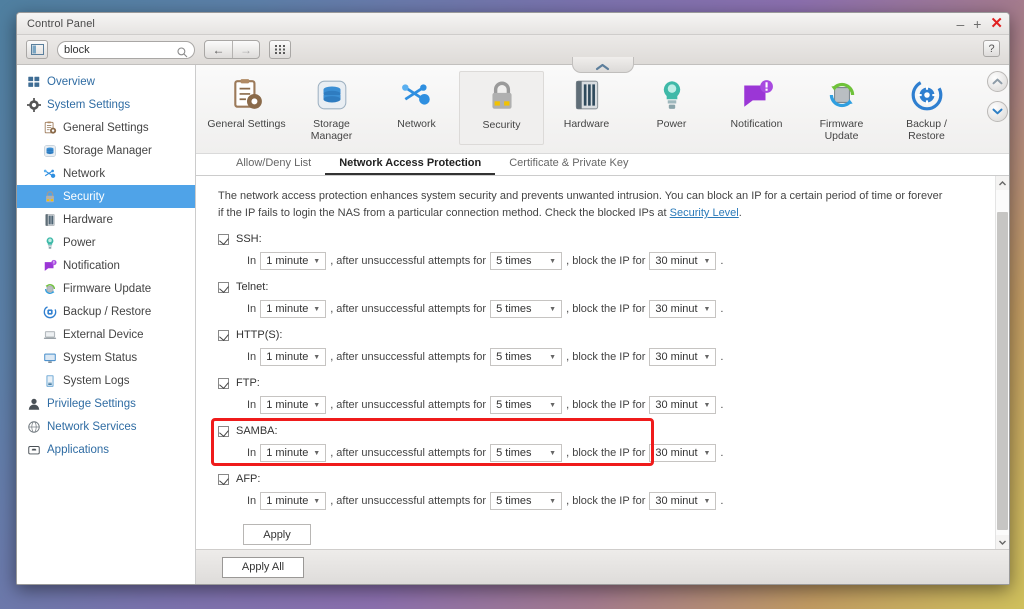  What do you see at coordinates (263, 567) in the screenshot?
I see `apply-all-button: Apply All` at bounding box center [263, 567].